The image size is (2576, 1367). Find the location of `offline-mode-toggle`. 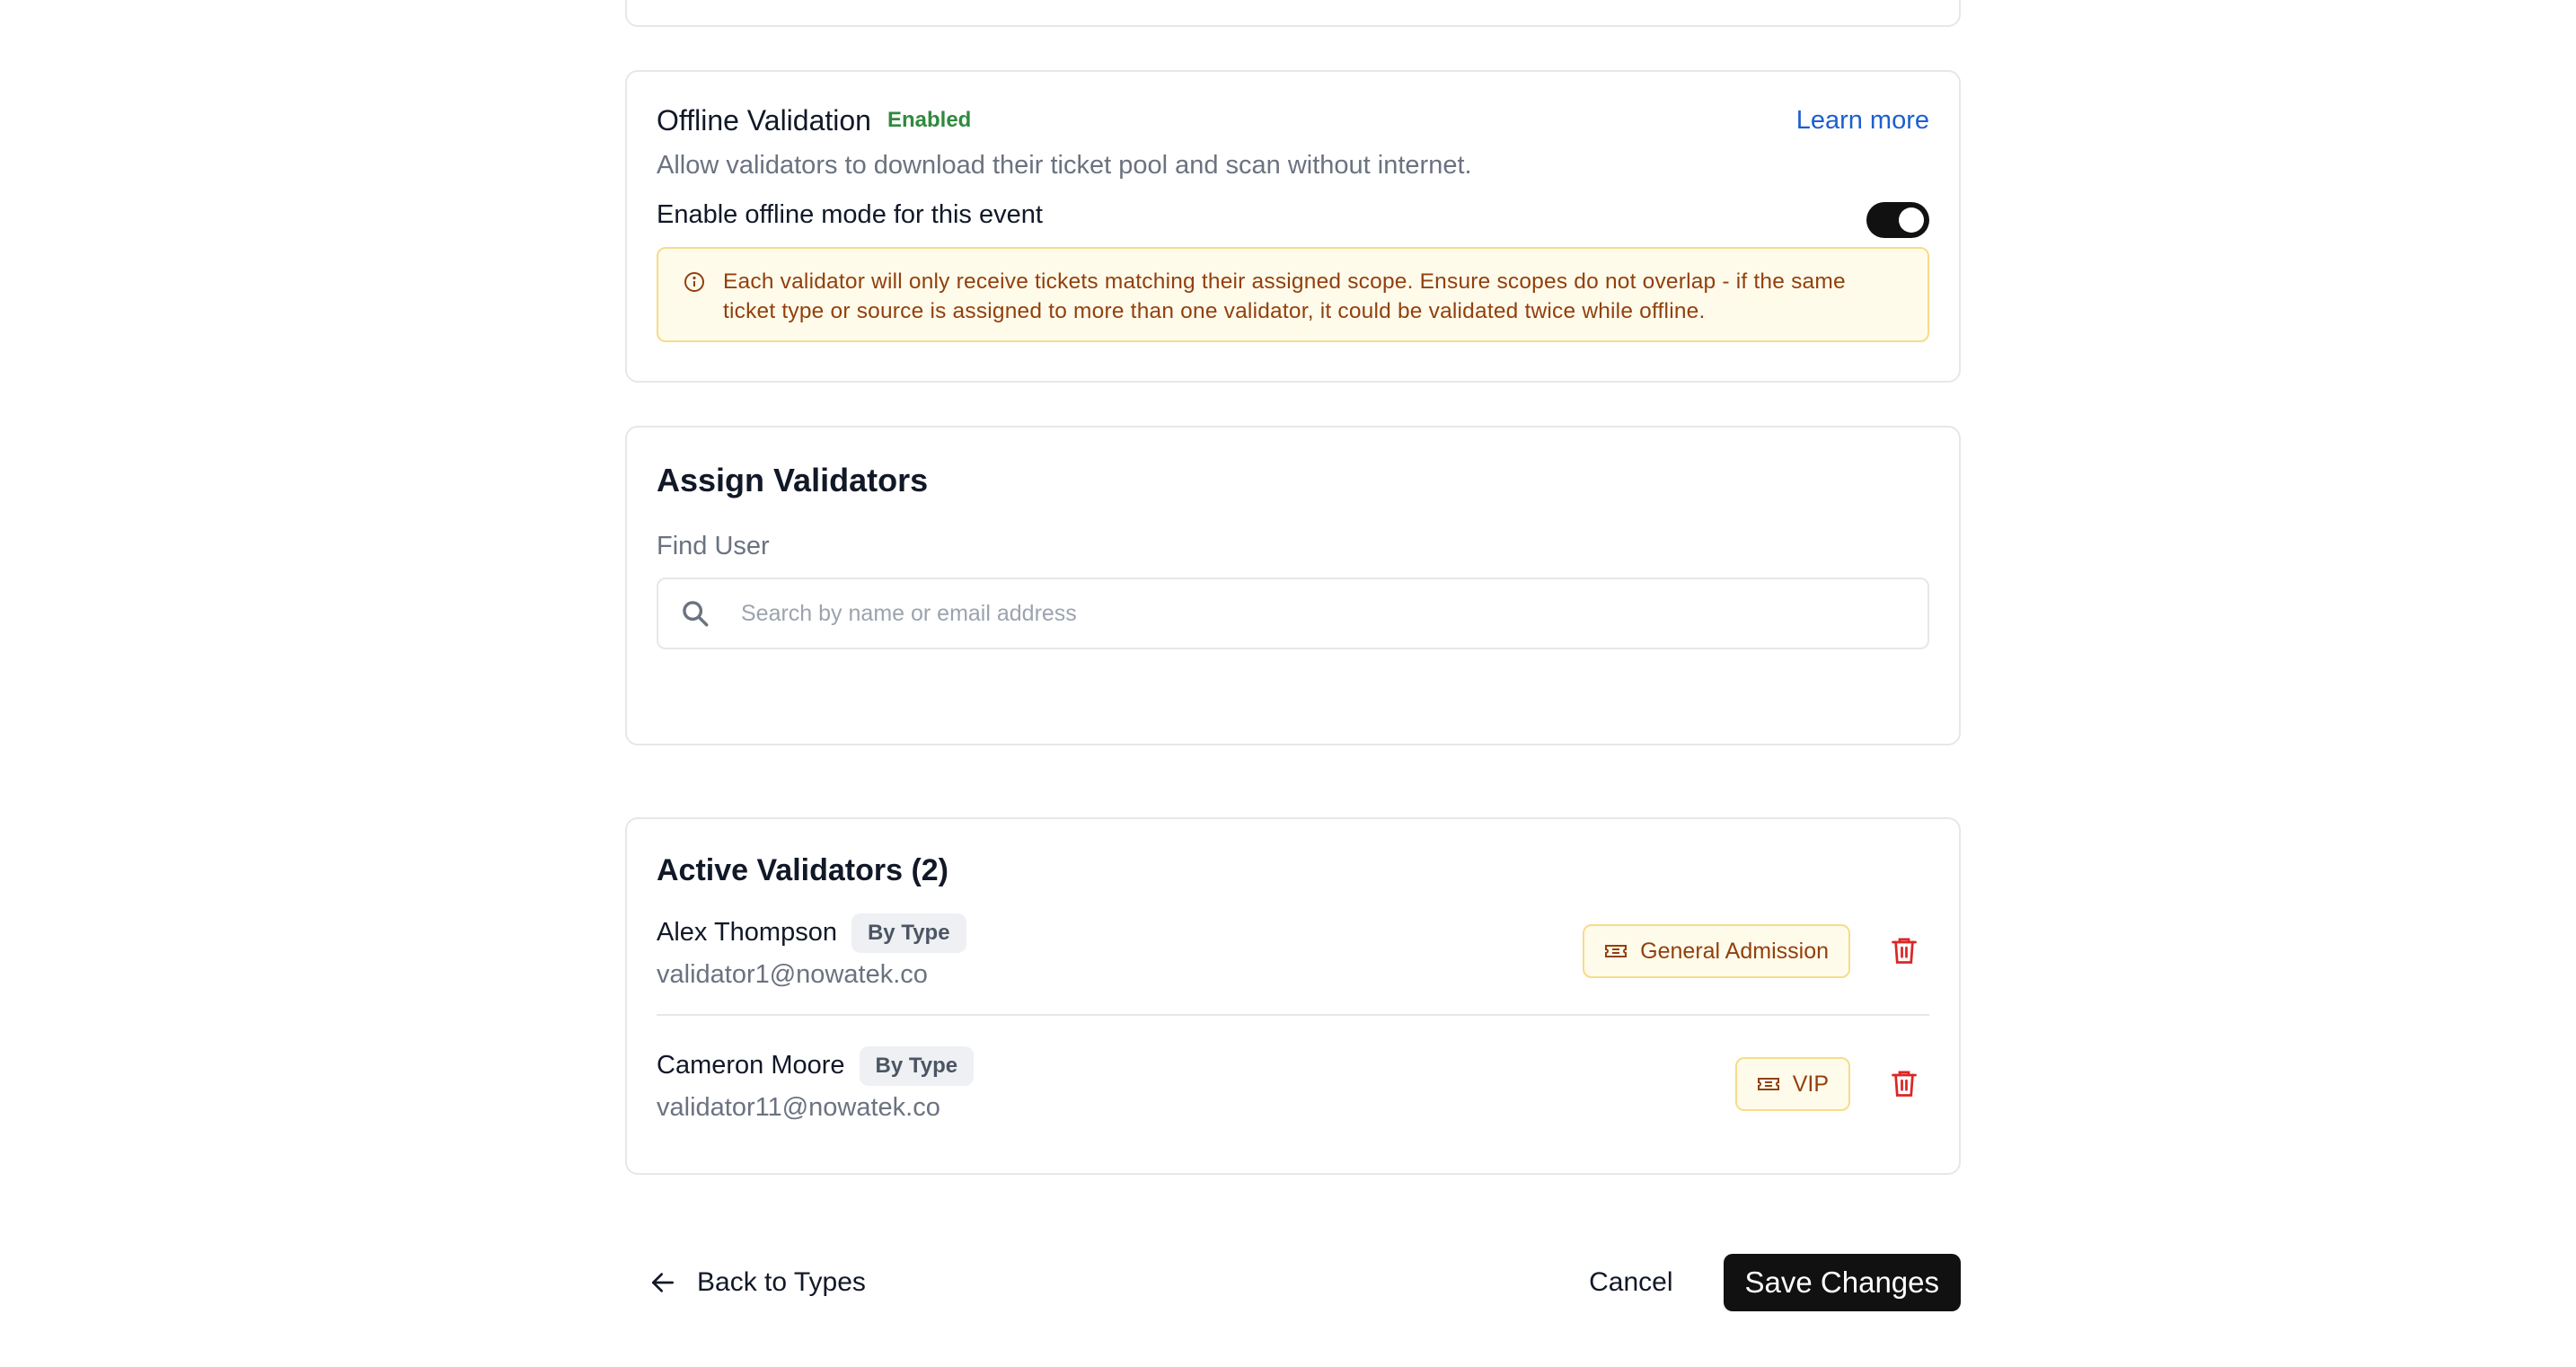

offline-mode-toggle is located at coordinates (1897, 220).